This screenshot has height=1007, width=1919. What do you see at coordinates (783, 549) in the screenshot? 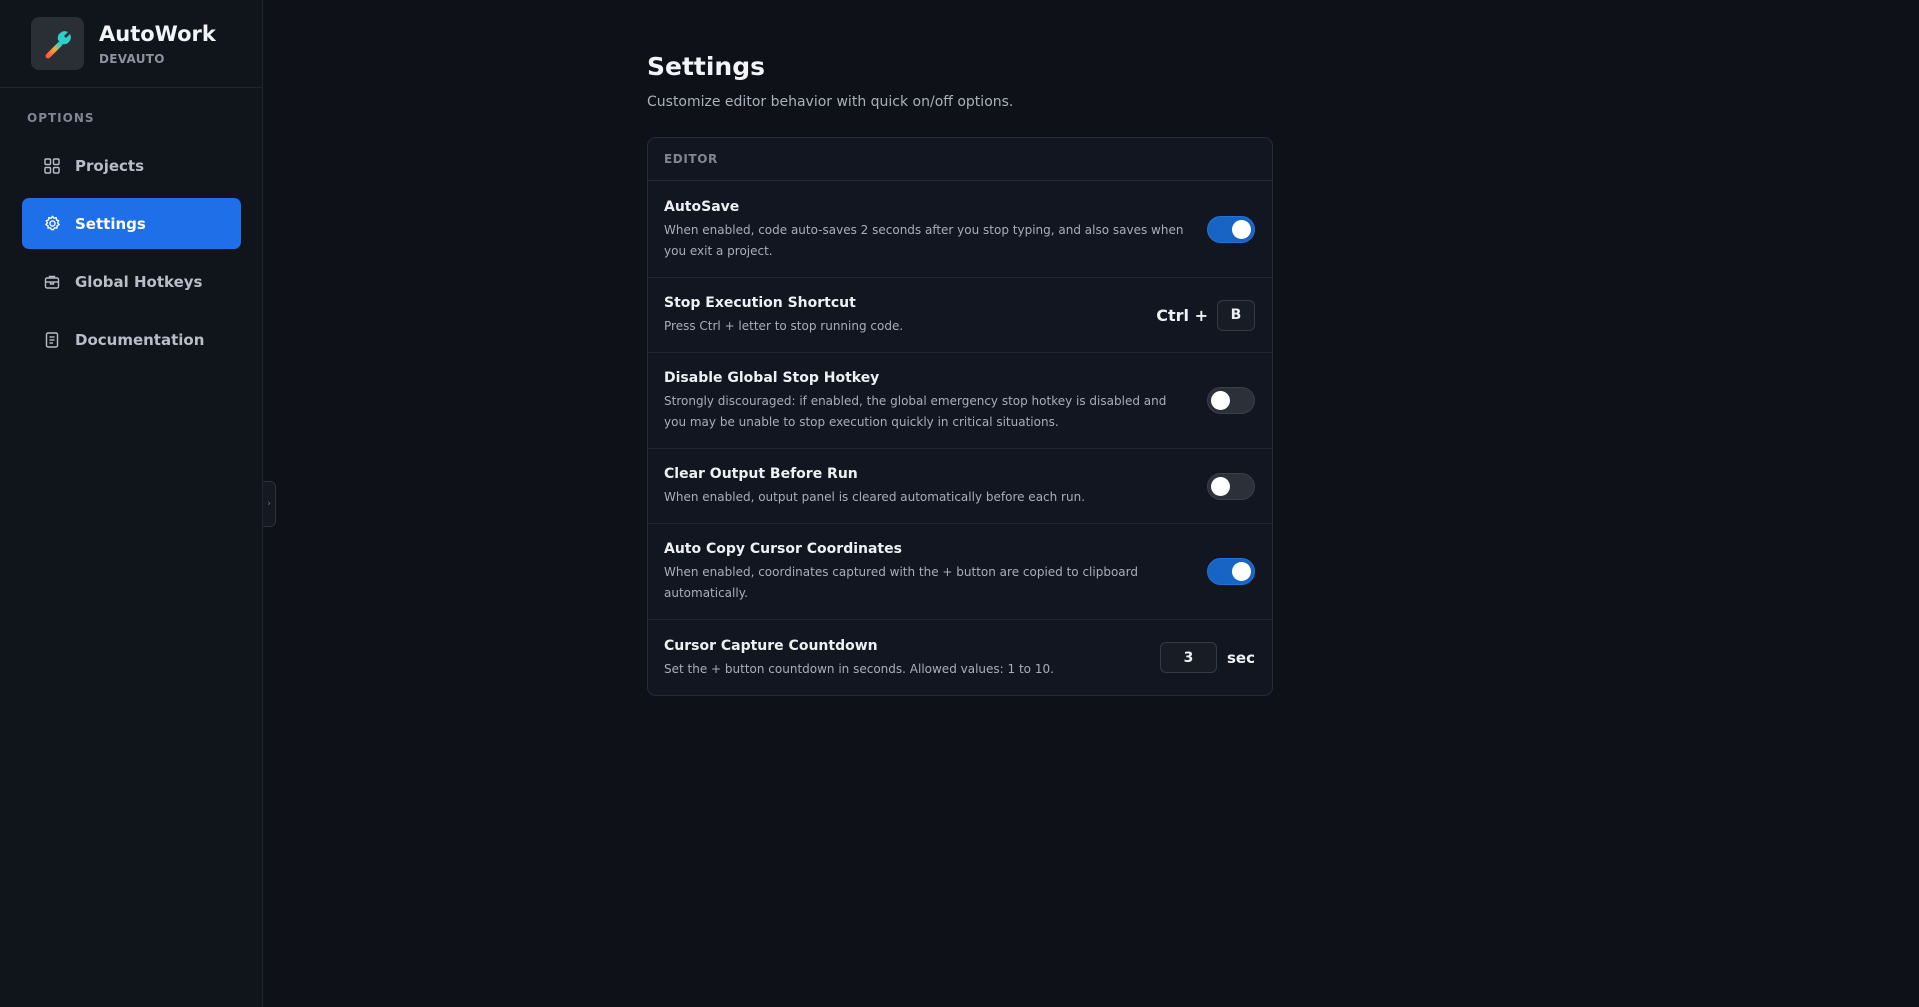
I see `setting-title: Auto Copy Cursor Coordinates` at bounding box center [783, 549].